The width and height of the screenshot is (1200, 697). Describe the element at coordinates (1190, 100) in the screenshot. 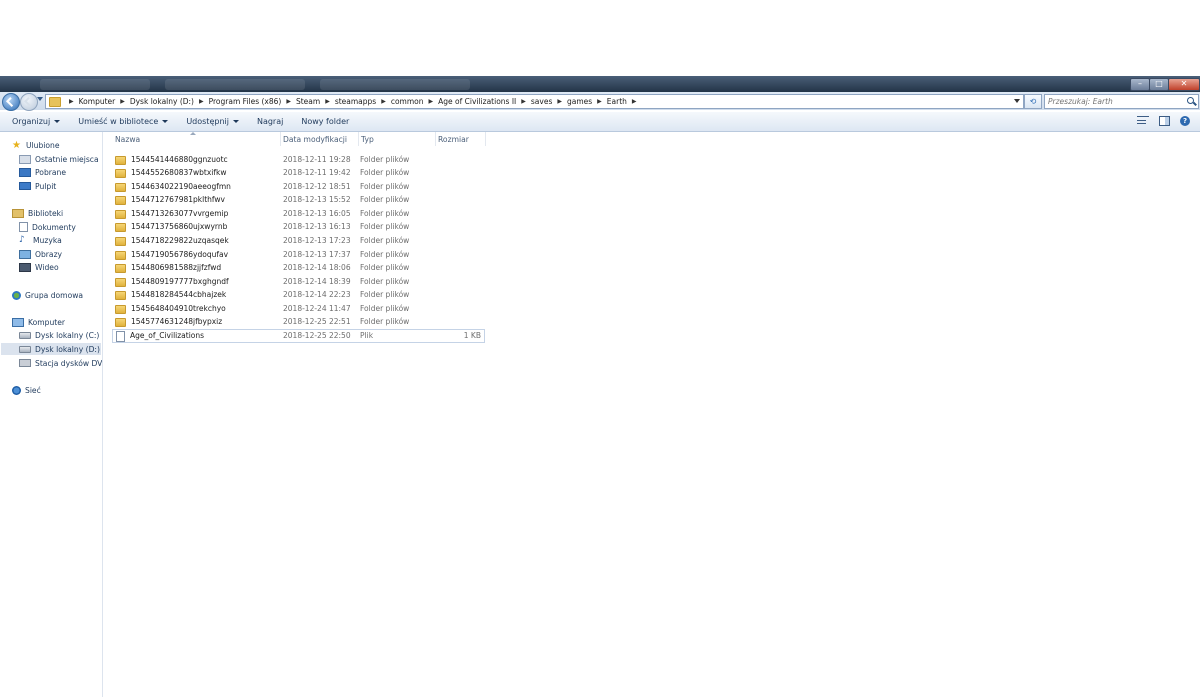

I see `search-icon` at that location.